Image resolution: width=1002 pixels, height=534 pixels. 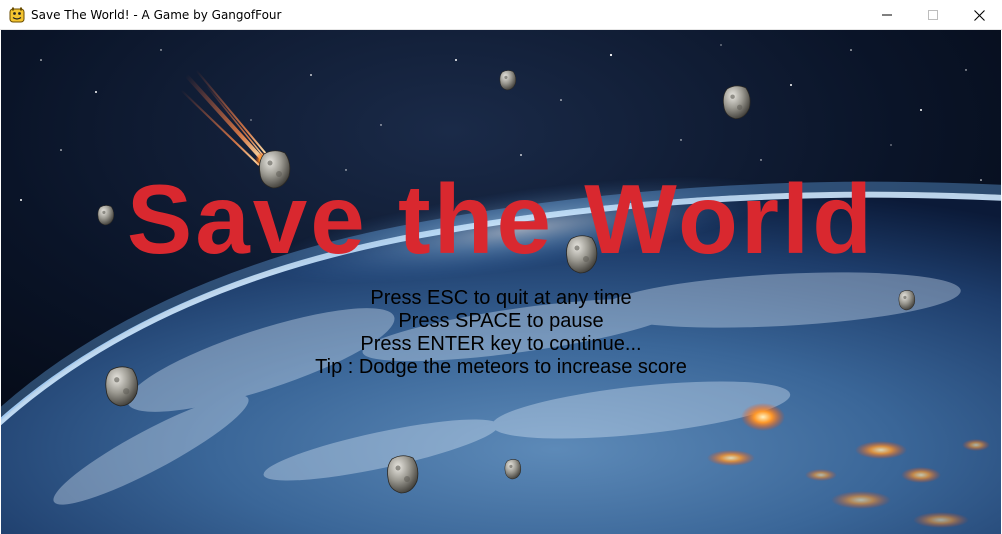 What do you see at coordinates (501, 321) in the screenshot?
I see `instruction-pause: Press SPACE to pause` at bounding box center [501, 321].